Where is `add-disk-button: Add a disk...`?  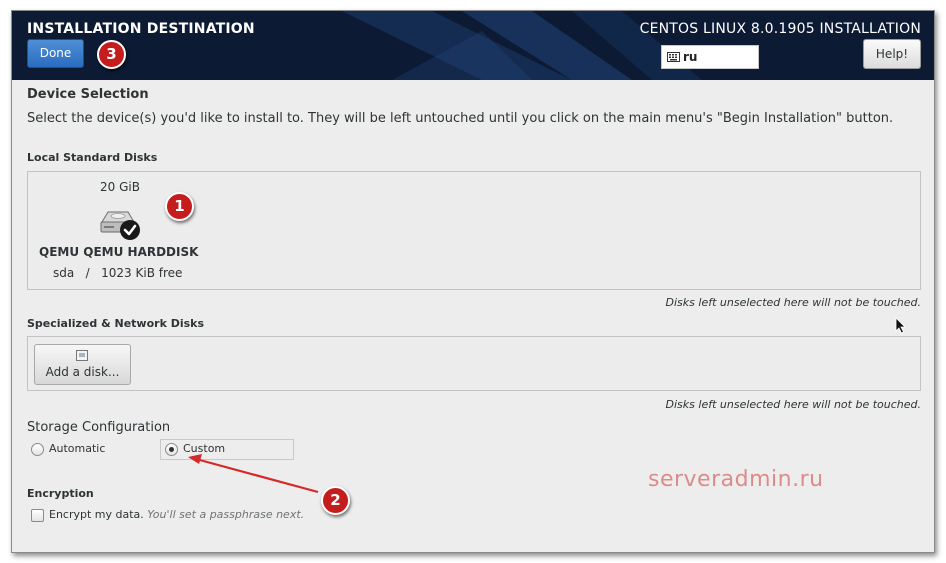
add-disk-button: Add a disk... is located at coordinates (82, 364).